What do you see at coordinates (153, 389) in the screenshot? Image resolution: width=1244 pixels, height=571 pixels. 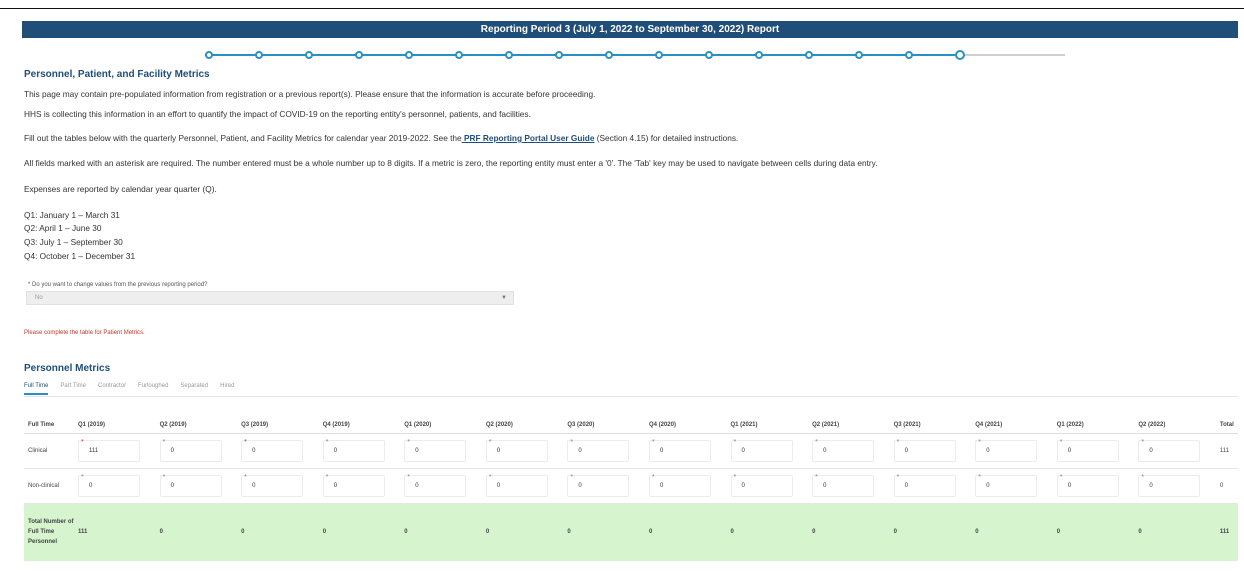 I see `tab-furloughed: Furloughed` at bounding box center [153, 389].